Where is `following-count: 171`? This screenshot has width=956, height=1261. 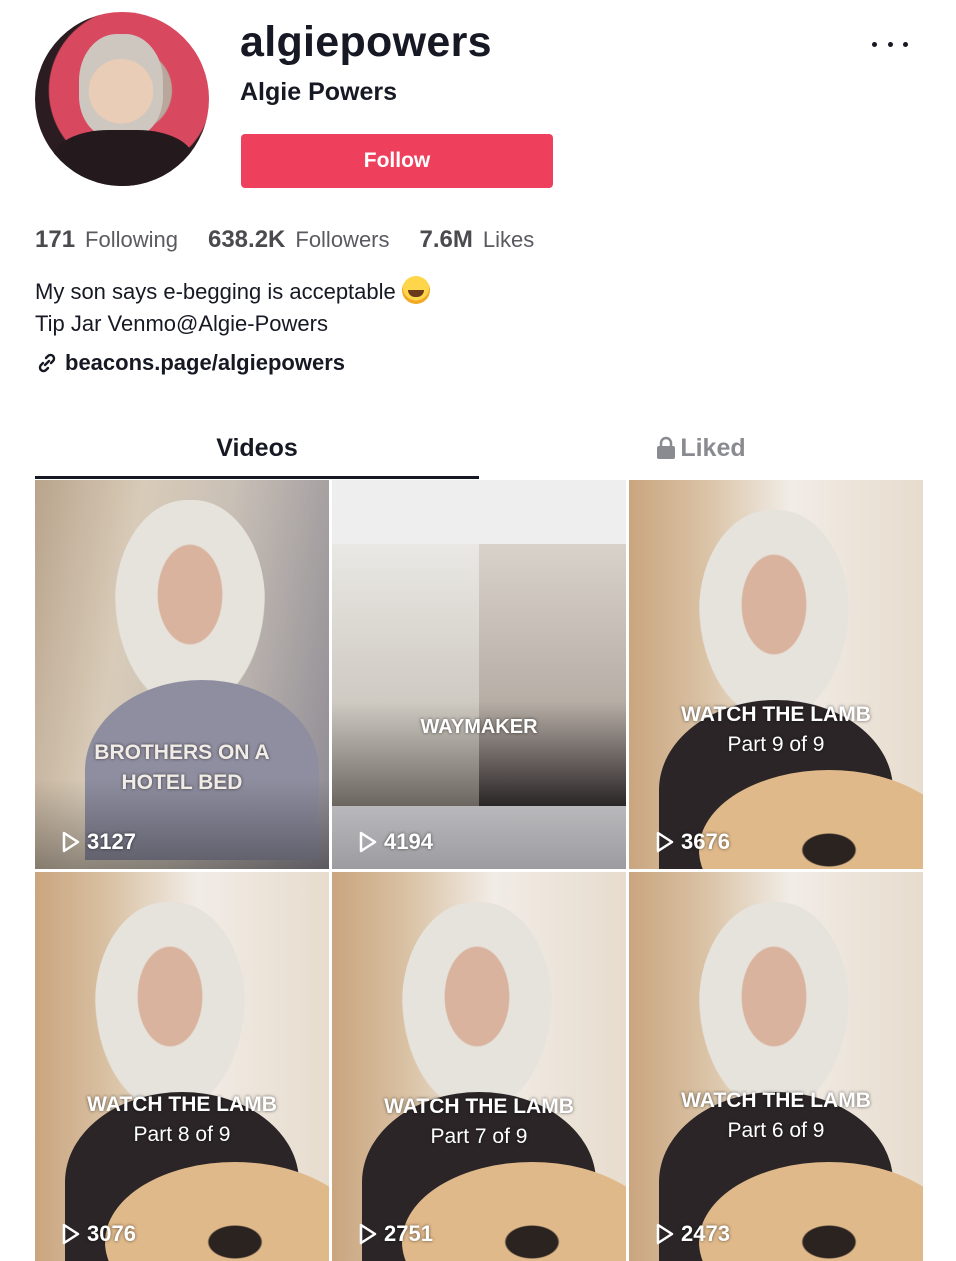
following-count: 171 is located at coordinates (55, 239).